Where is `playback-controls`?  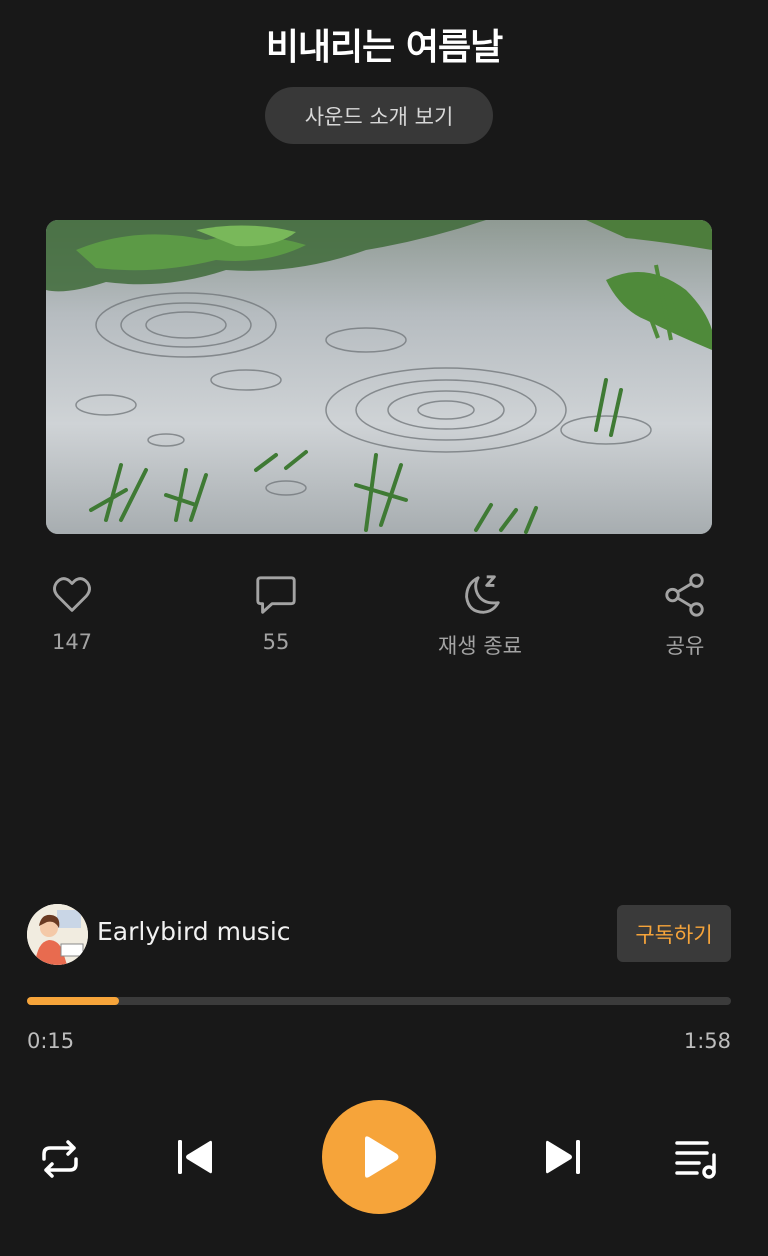 playback-controls is located at coordinates (384, 1158).